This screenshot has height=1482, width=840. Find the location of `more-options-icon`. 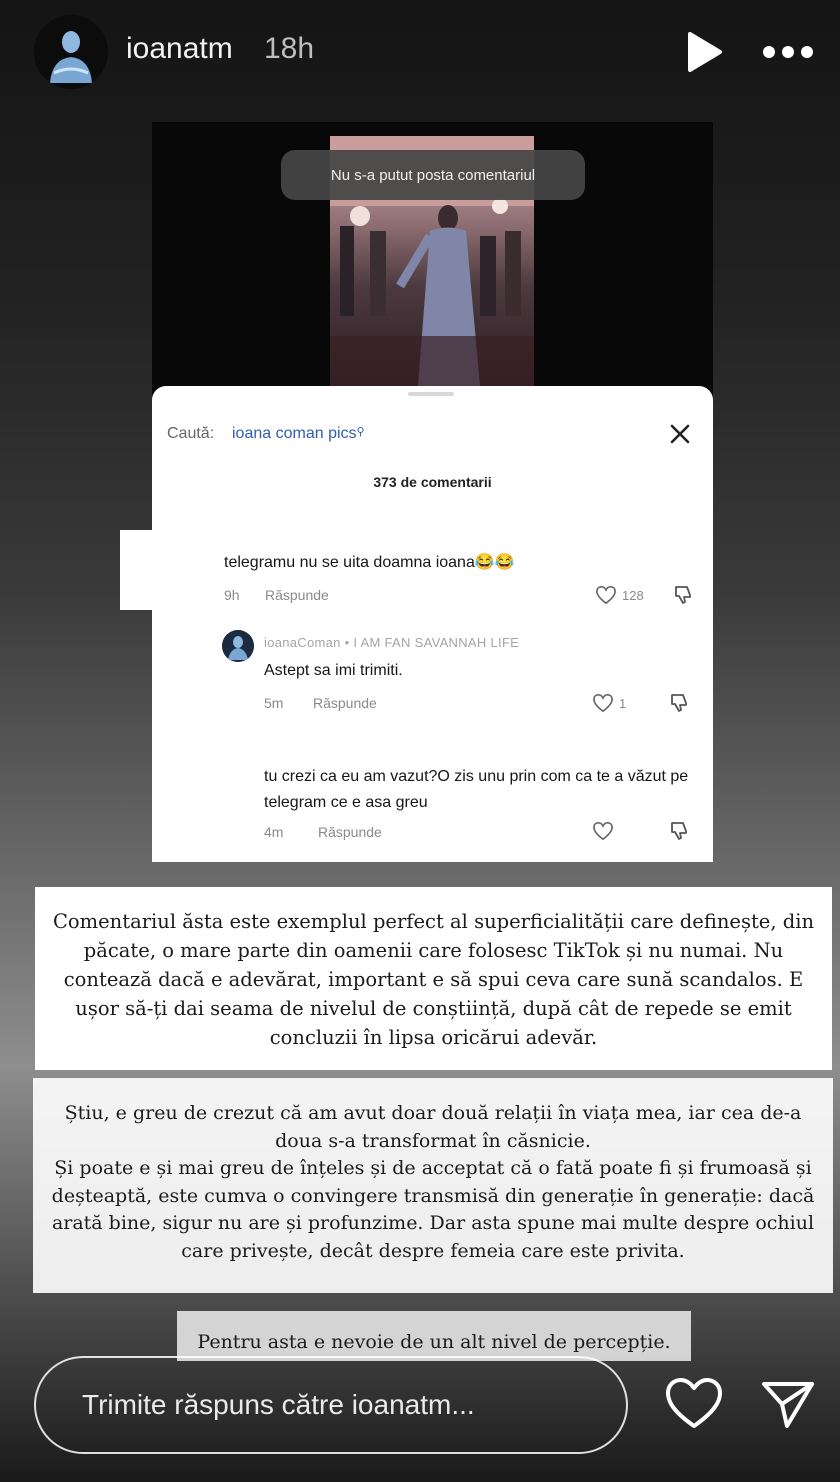

more-options-icon is located at coordinates (788, 52).